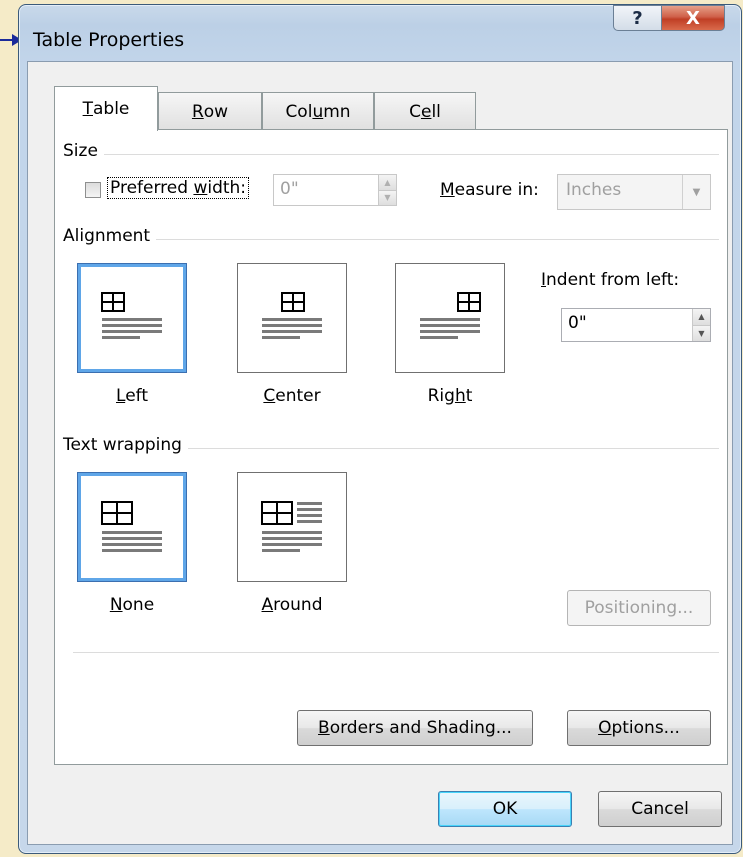  I want to click on alignment-group-label: Alignment, so click(110, 236).